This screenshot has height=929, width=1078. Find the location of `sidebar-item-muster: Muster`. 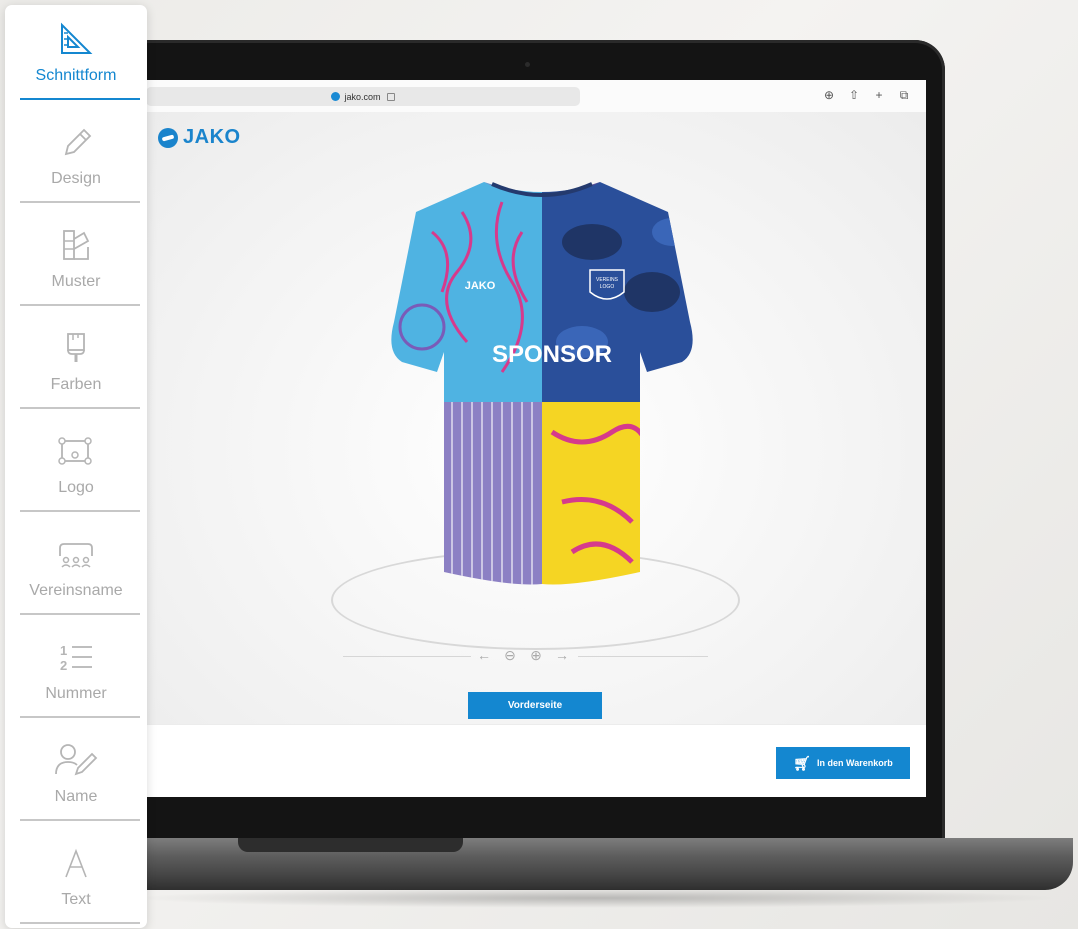

sidebar-item-muster: Muster is located at coordinates (76, 262).